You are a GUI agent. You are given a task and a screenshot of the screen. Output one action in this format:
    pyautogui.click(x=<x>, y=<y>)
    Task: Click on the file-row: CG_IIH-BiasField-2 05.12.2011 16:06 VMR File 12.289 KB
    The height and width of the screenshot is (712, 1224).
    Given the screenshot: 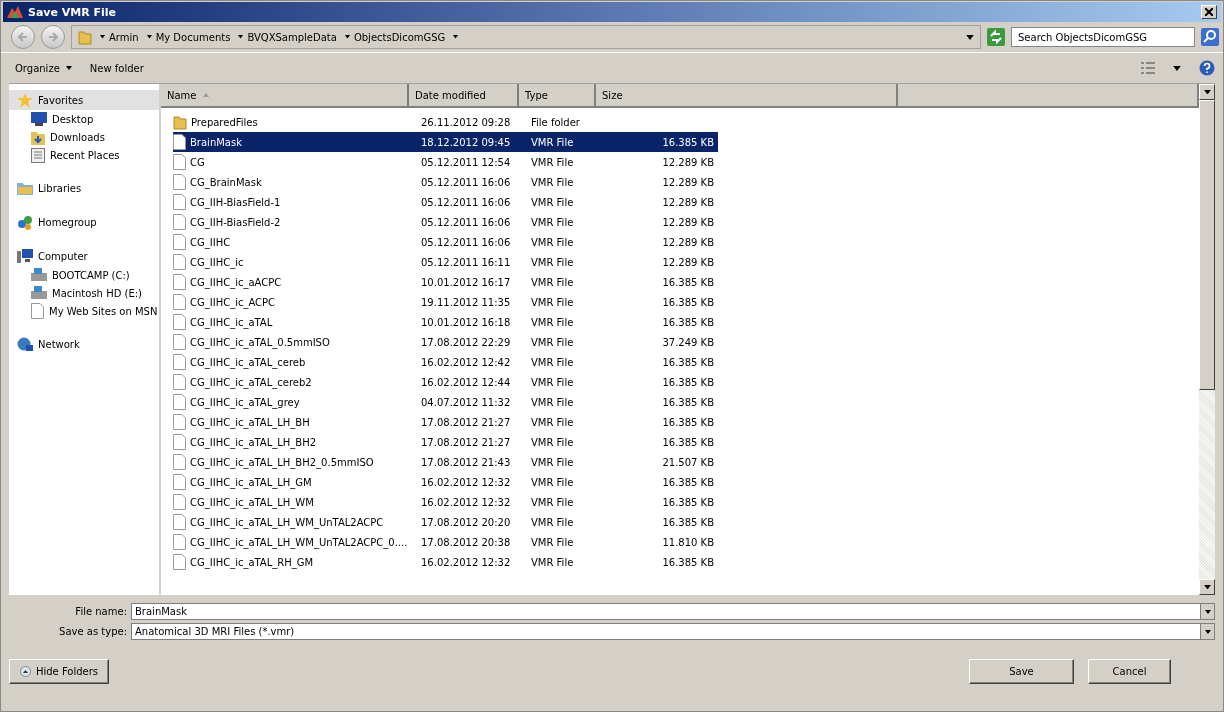 What is the action you would take?
    pyautogui.click(x=445, y=222)
    